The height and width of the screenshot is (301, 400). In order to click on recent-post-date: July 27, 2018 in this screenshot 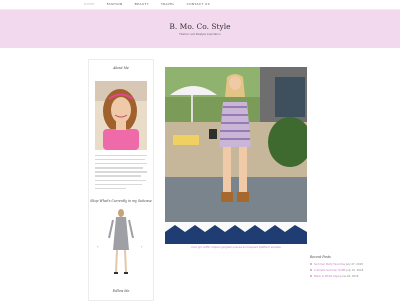, I will do `click(354, 264)`.